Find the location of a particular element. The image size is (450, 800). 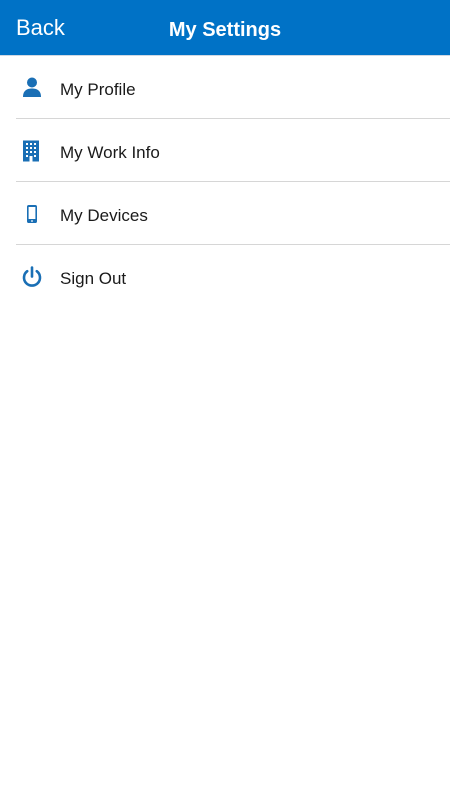

menu-item-label: My Work Info is located at coordinates (110, 152).